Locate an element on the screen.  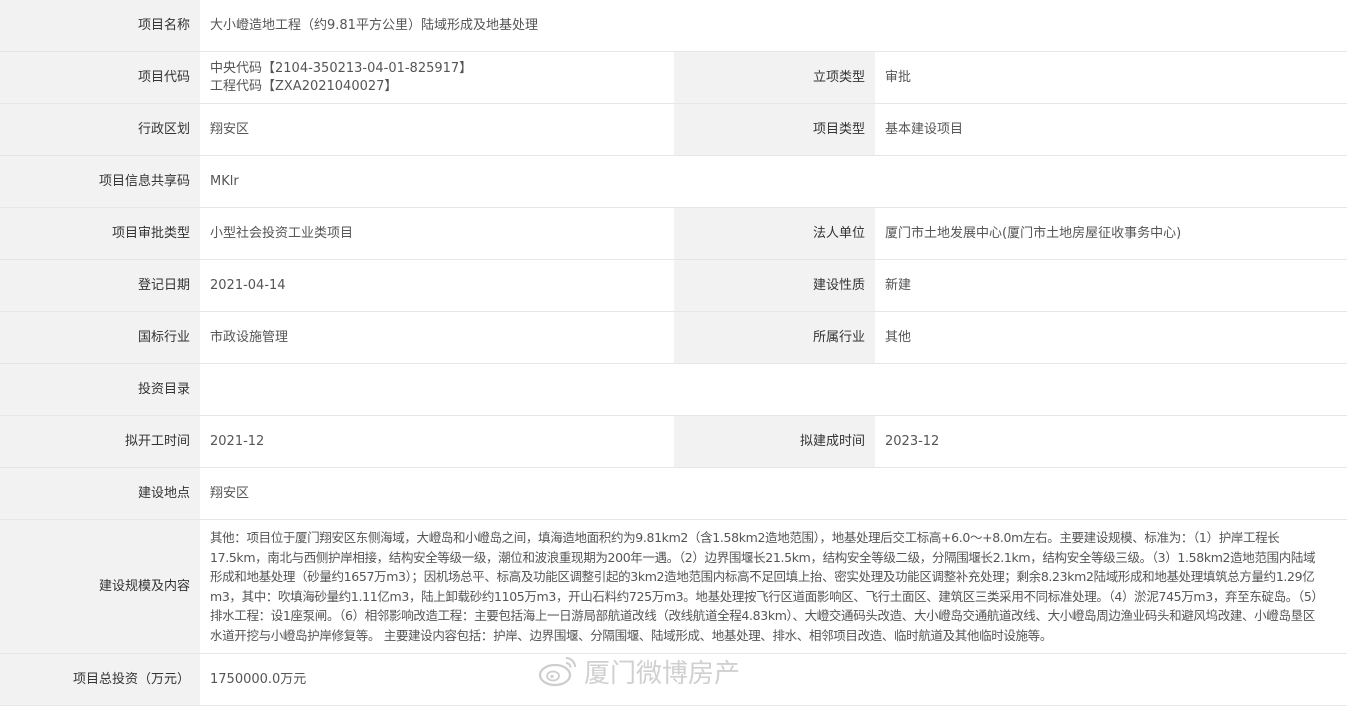
location-label: 建设地点 is located at coordinates (100, 493).